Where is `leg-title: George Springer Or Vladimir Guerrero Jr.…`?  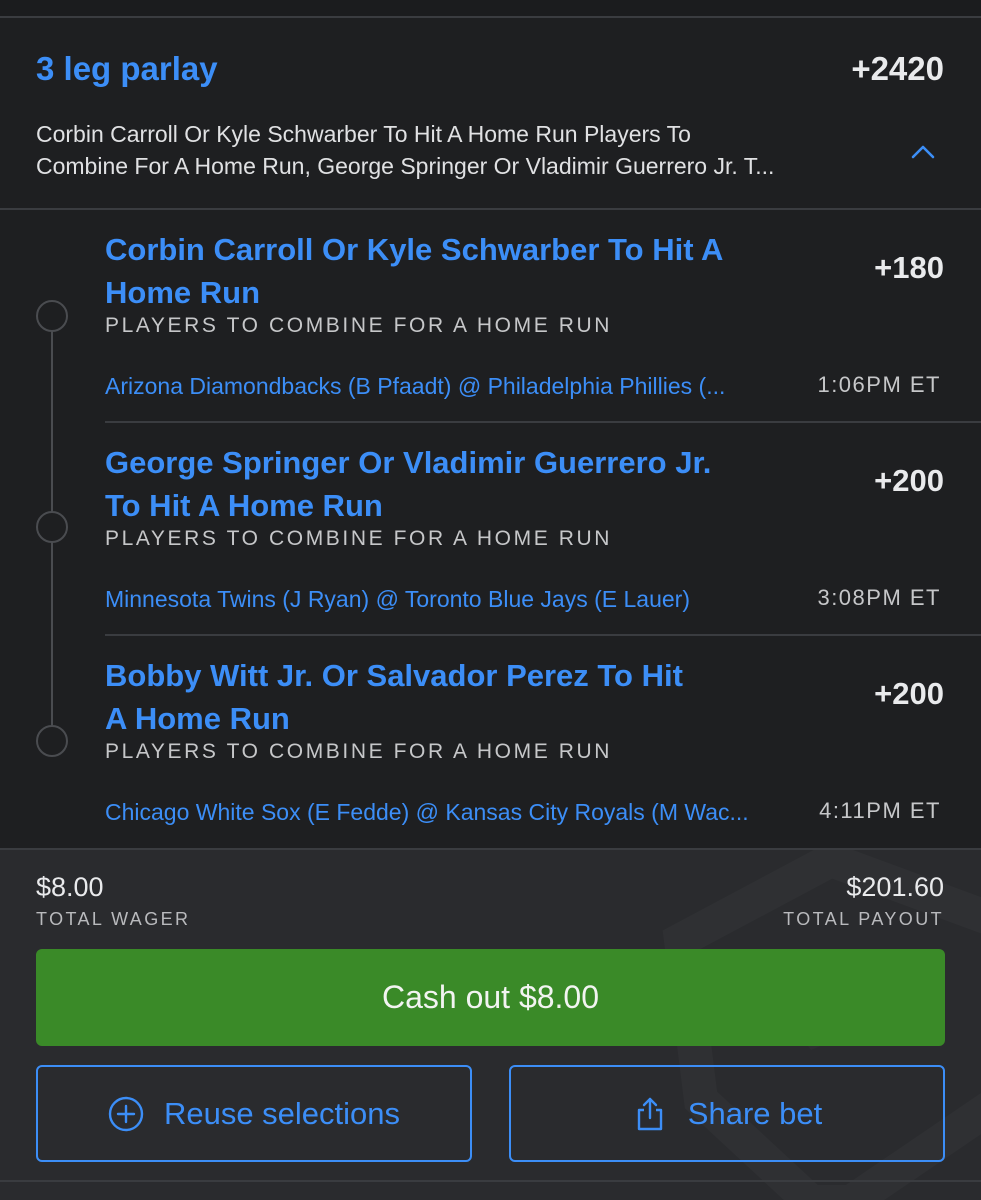 leg-title: George Springer Or Vladimir Guerrero Jr.… is located at coordinates (415, 484).